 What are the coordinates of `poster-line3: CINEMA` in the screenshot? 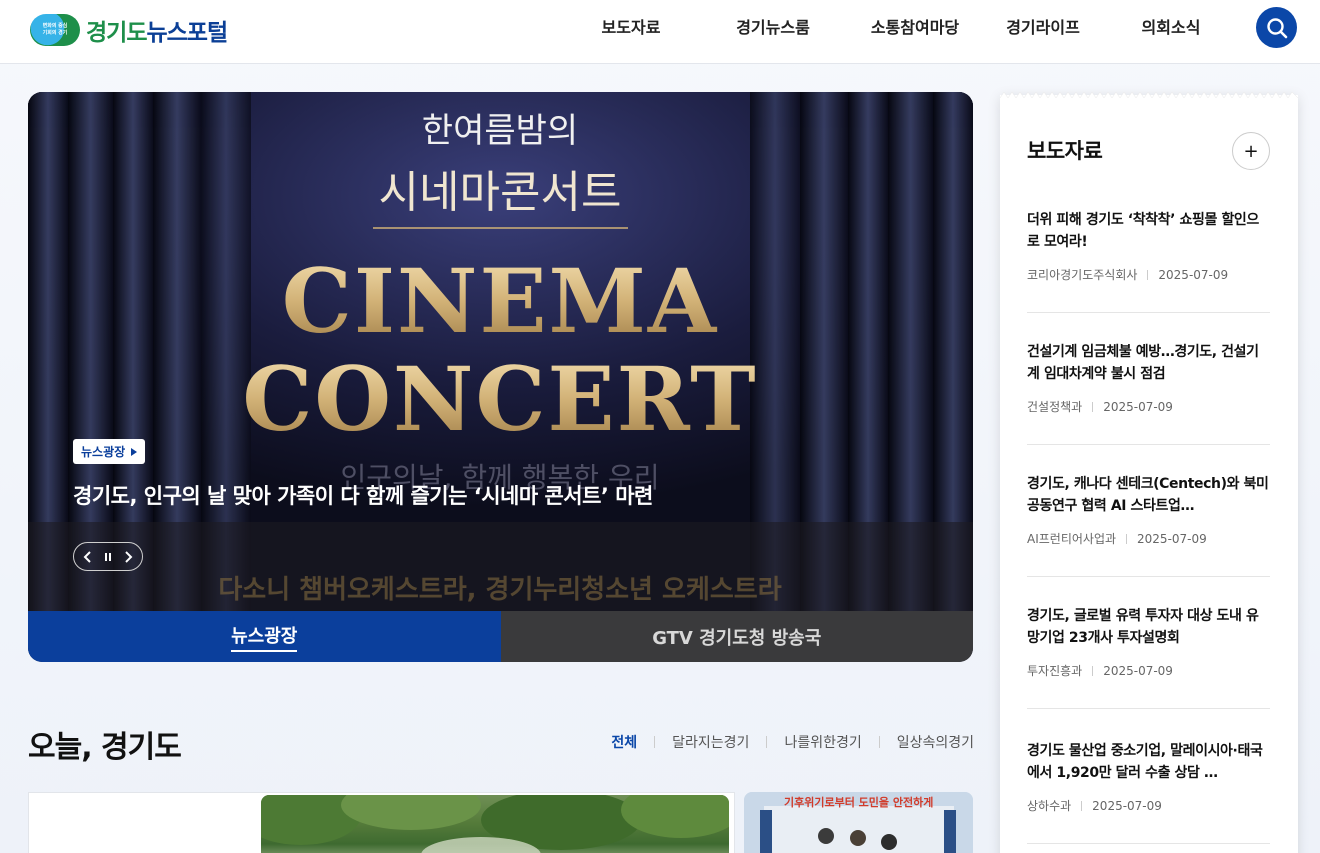 It's located at (500, 301).